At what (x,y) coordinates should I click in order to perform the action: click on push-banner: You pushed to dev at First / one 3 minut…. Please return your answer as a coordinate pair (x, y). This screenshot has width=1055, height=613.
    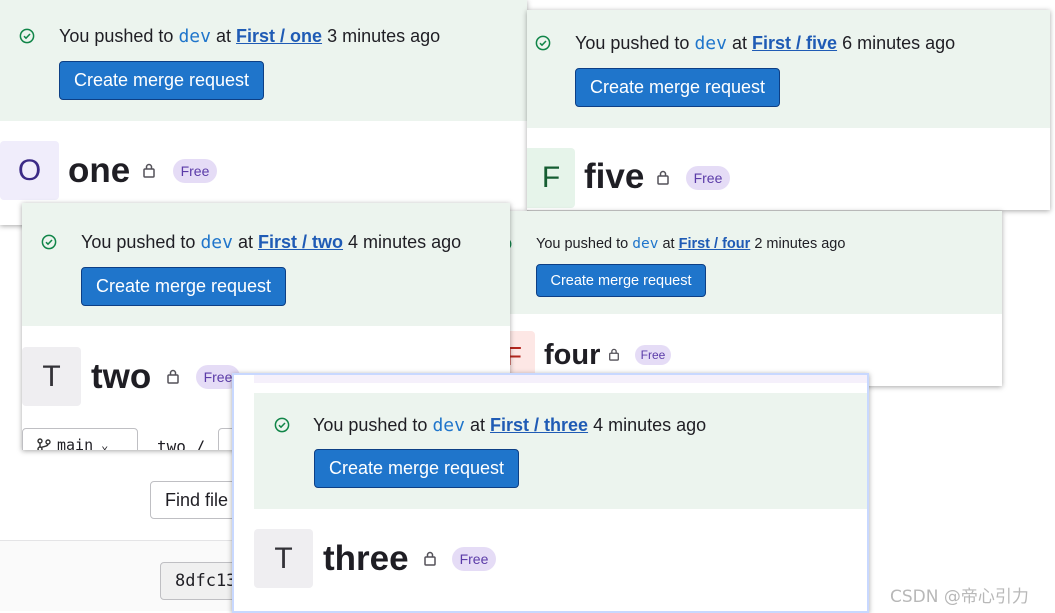
    Looking at the image, I should click on (263, 60).